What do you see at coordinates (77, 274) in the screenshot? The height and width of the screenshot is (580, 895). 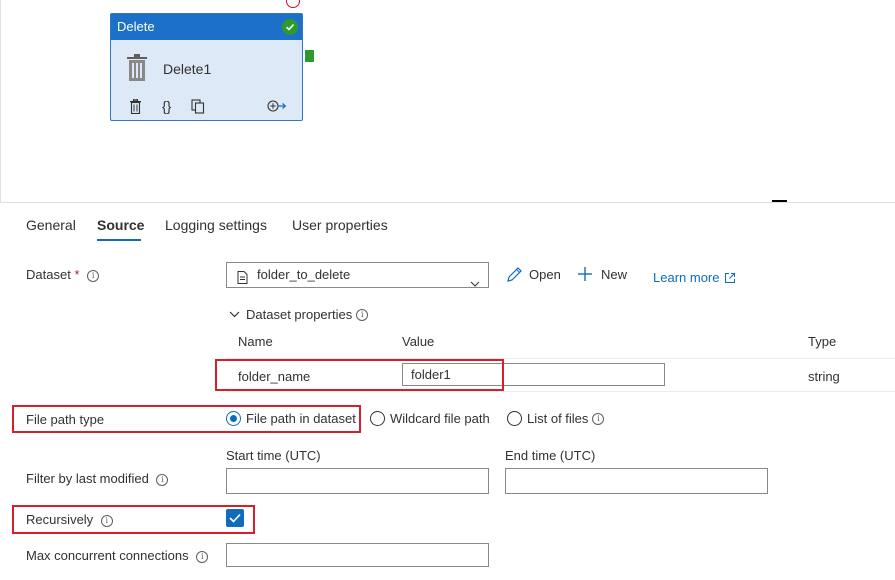 I see `required-marker: *` at bounding box center [77, 274].